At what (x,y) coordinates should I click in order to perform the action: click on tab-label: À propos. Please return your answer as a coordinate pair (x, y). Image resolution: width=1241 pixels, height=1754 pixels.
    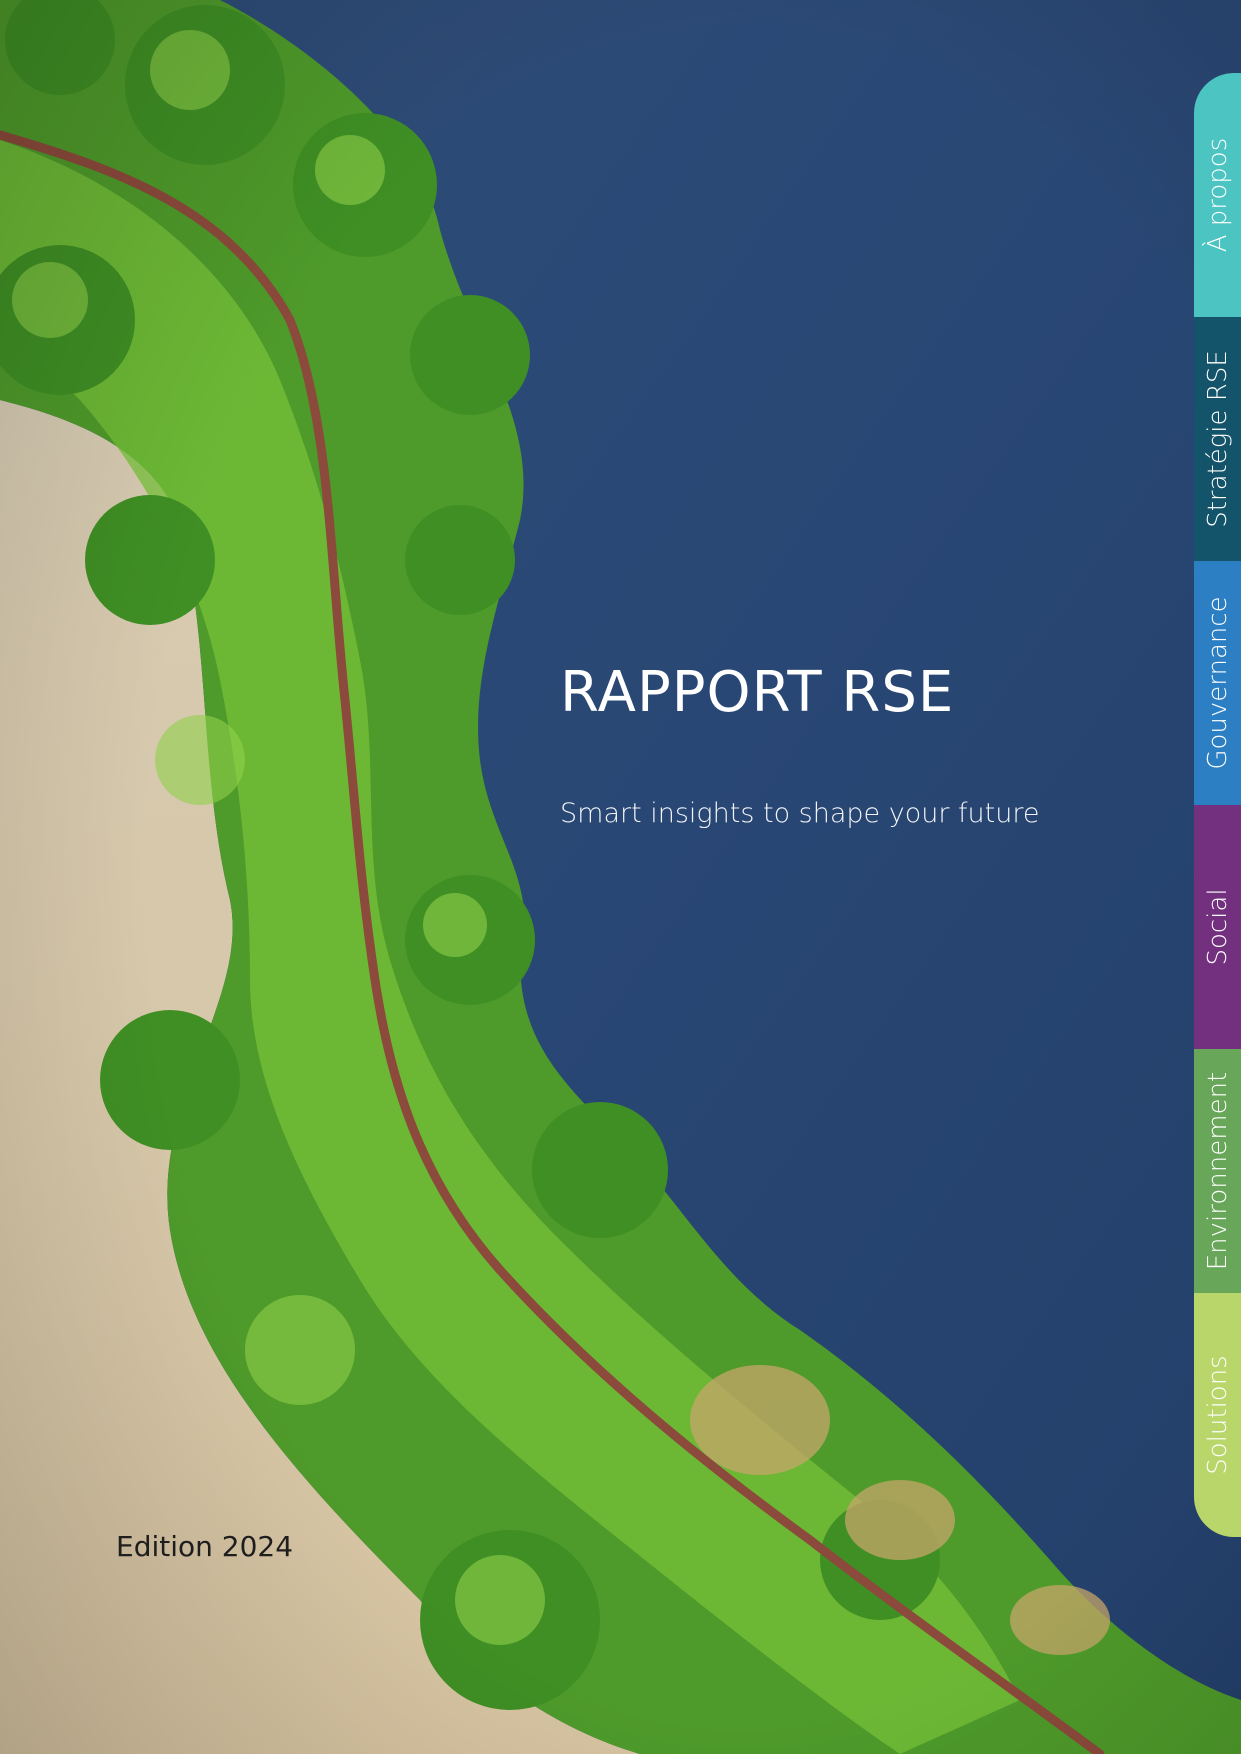
    Looking at the image, I should click on (1217, 195).